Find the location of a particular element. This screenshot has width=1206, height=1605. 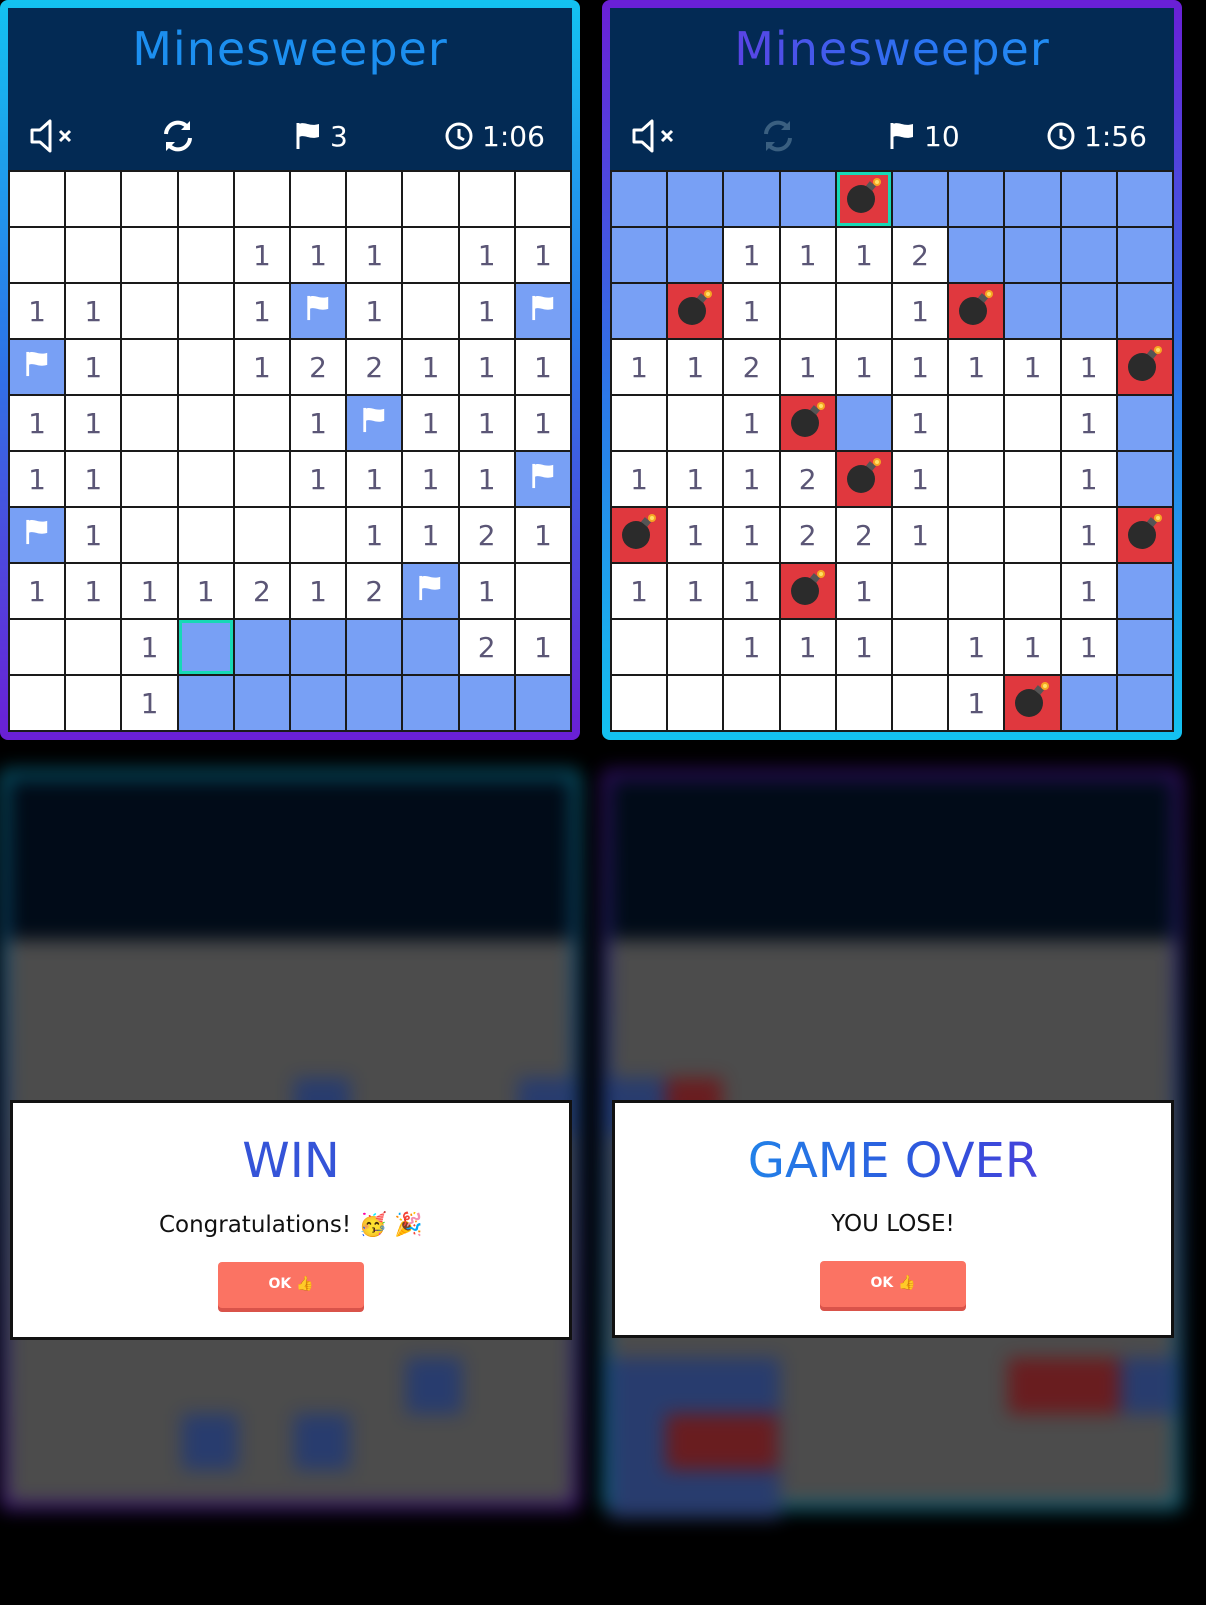

mute-button is located at coordinates (52, 136).